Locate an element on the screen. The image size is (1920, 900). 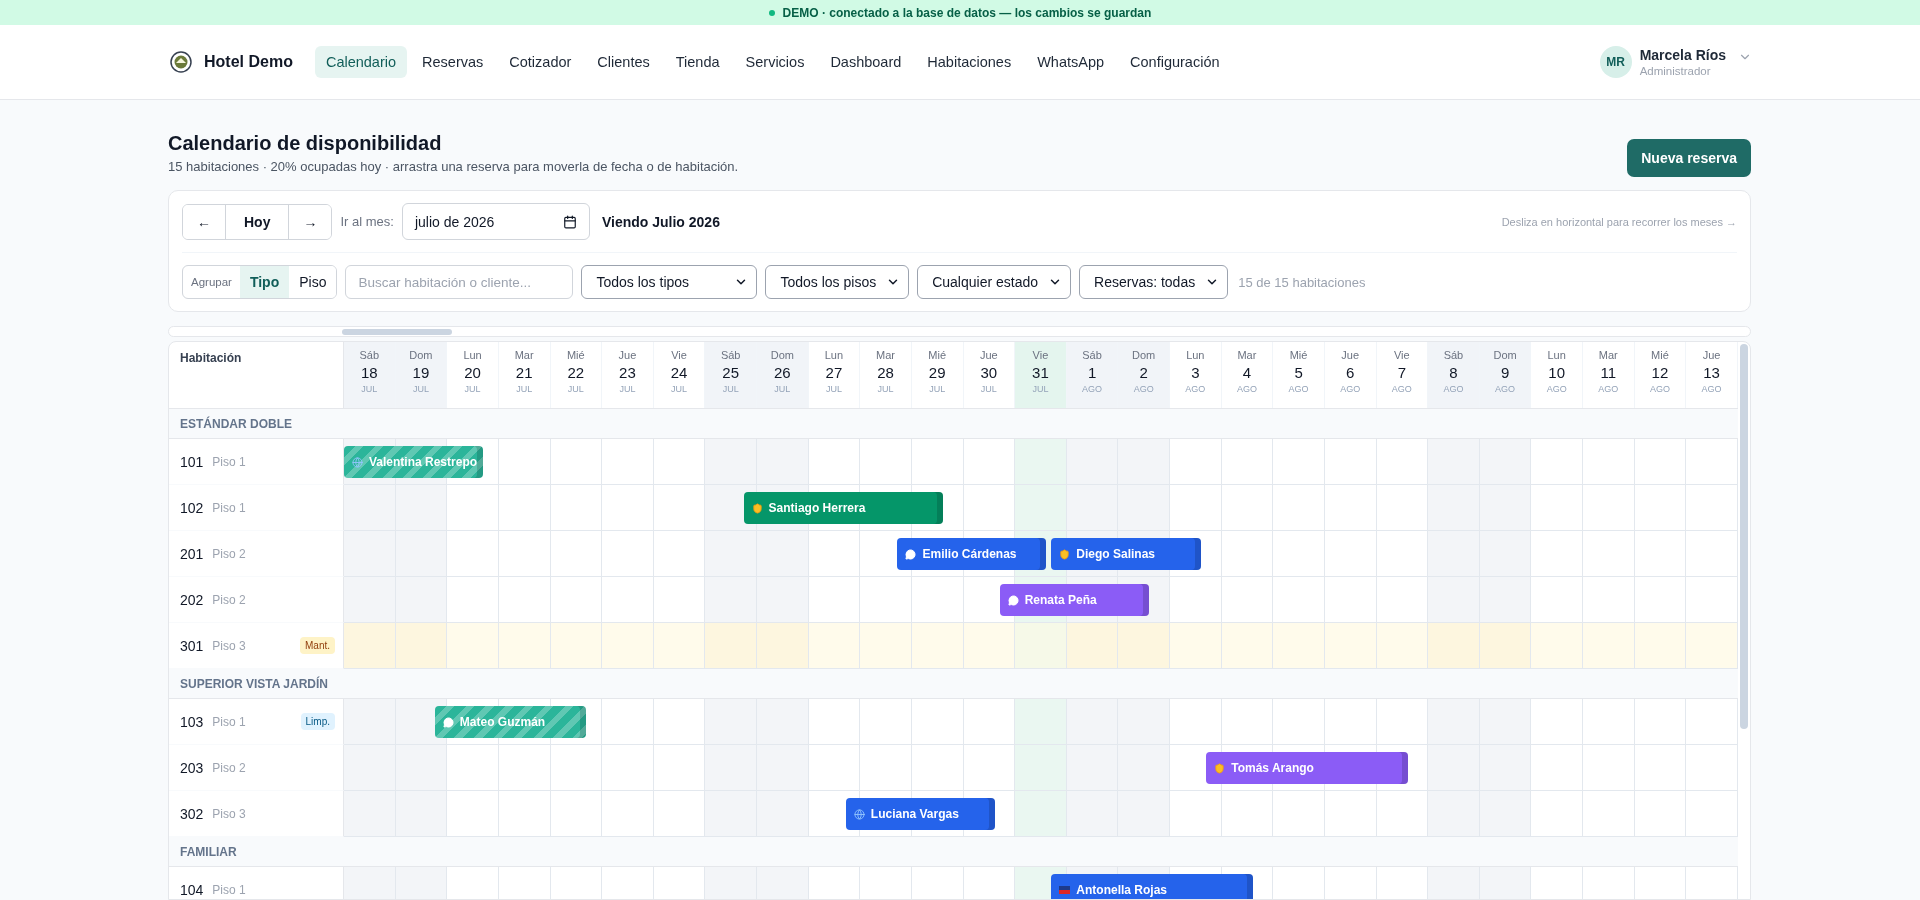
calendar-icon is located at coordinates (569, 221).